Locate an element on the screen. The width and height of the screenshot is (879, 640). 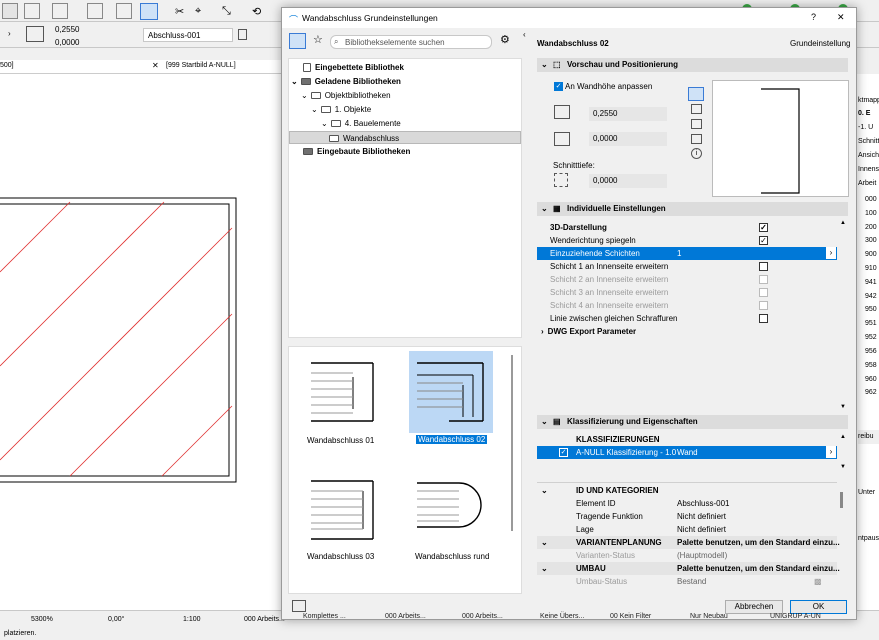
param-checkbox is located at coordinates (763, 266).